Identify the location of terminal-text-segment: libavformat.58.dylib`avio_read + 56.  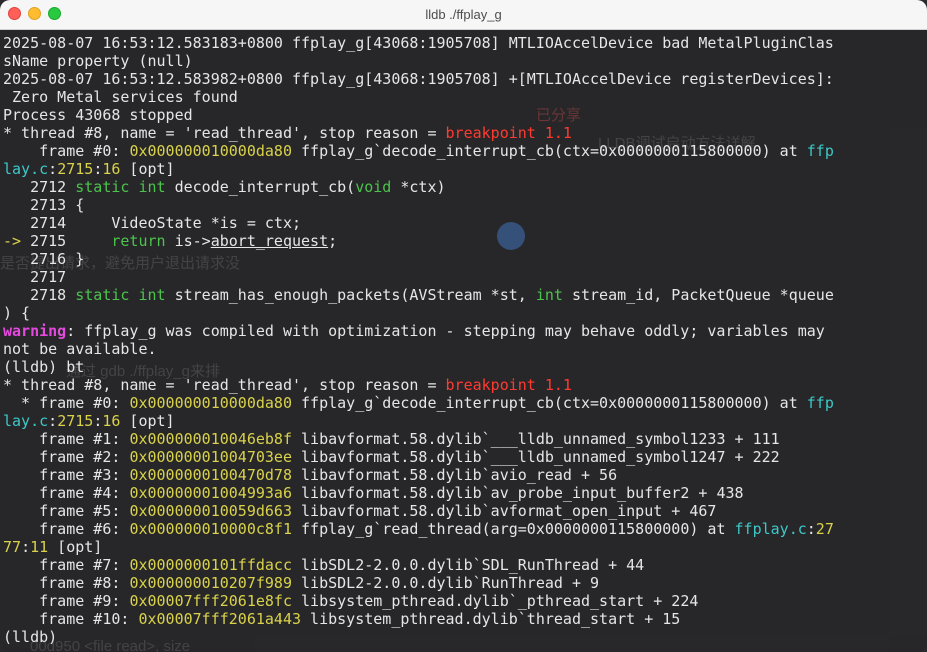
(455, 475).